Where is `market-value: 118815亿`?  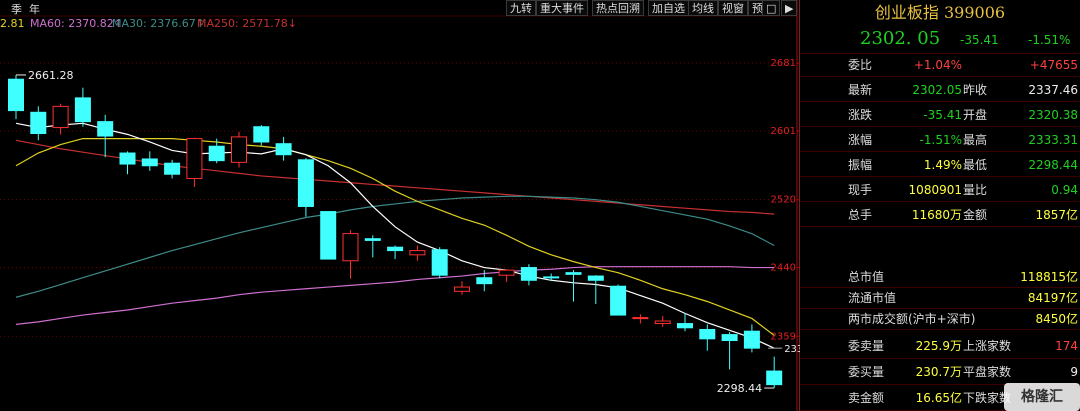 market-value: 118815亿 is located at coordinates (1049, 277).